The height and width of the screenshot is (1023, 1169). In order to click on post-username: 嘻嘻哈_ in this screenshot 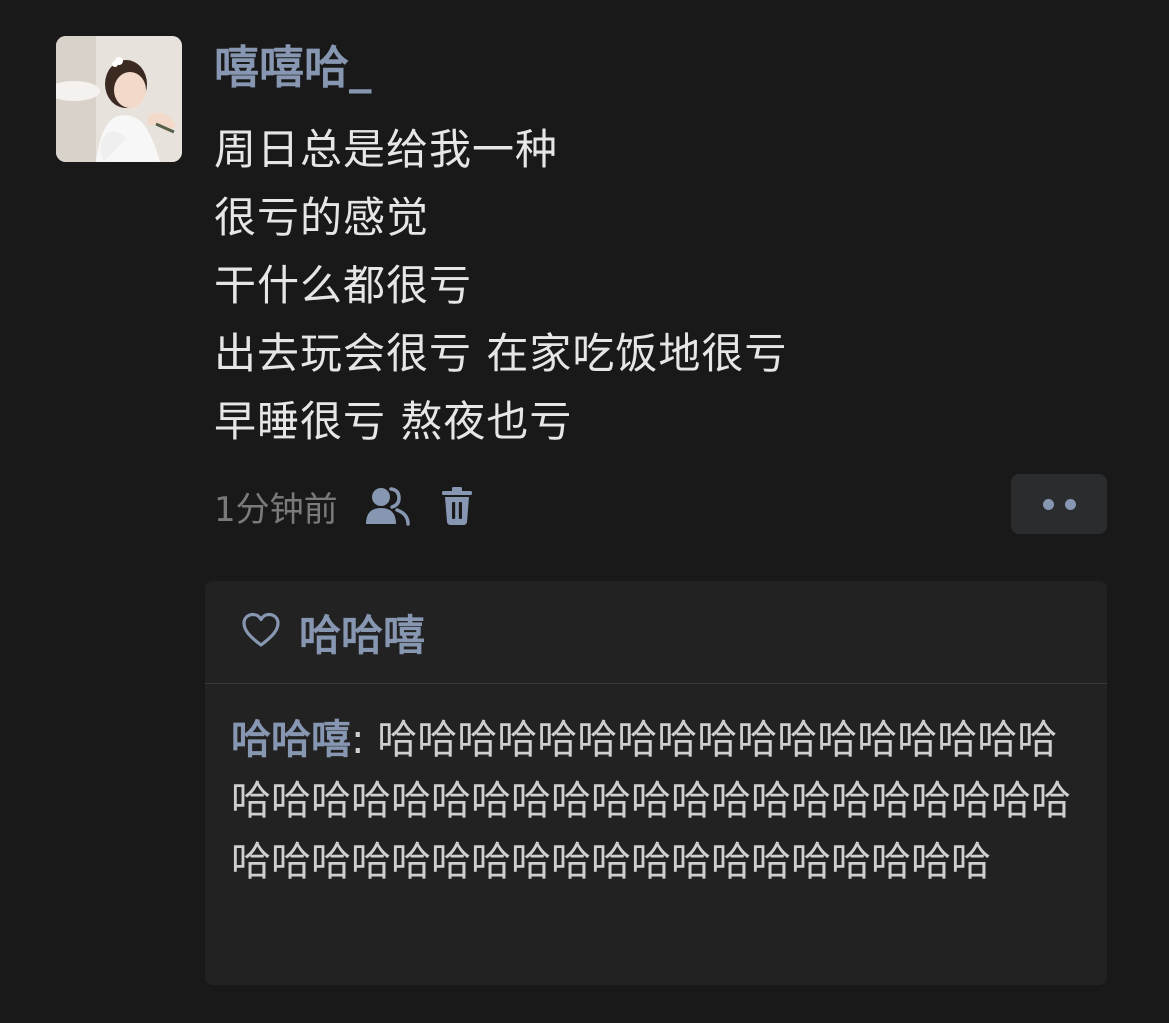, I will do `click(293, 68)`.